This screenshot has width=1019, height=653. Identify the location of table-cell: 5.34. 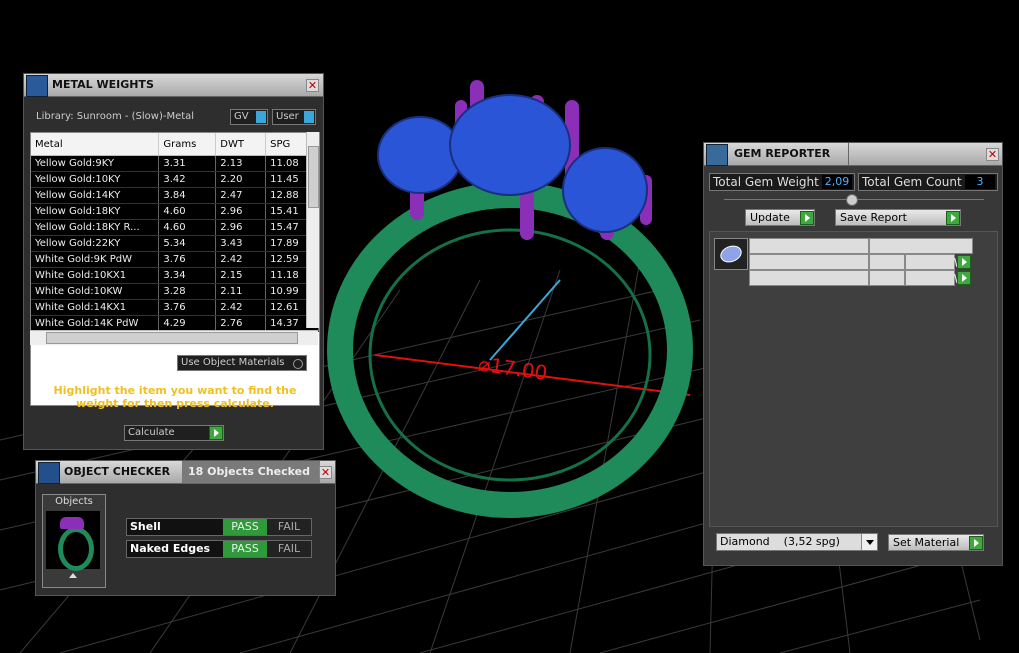
(187, 243).